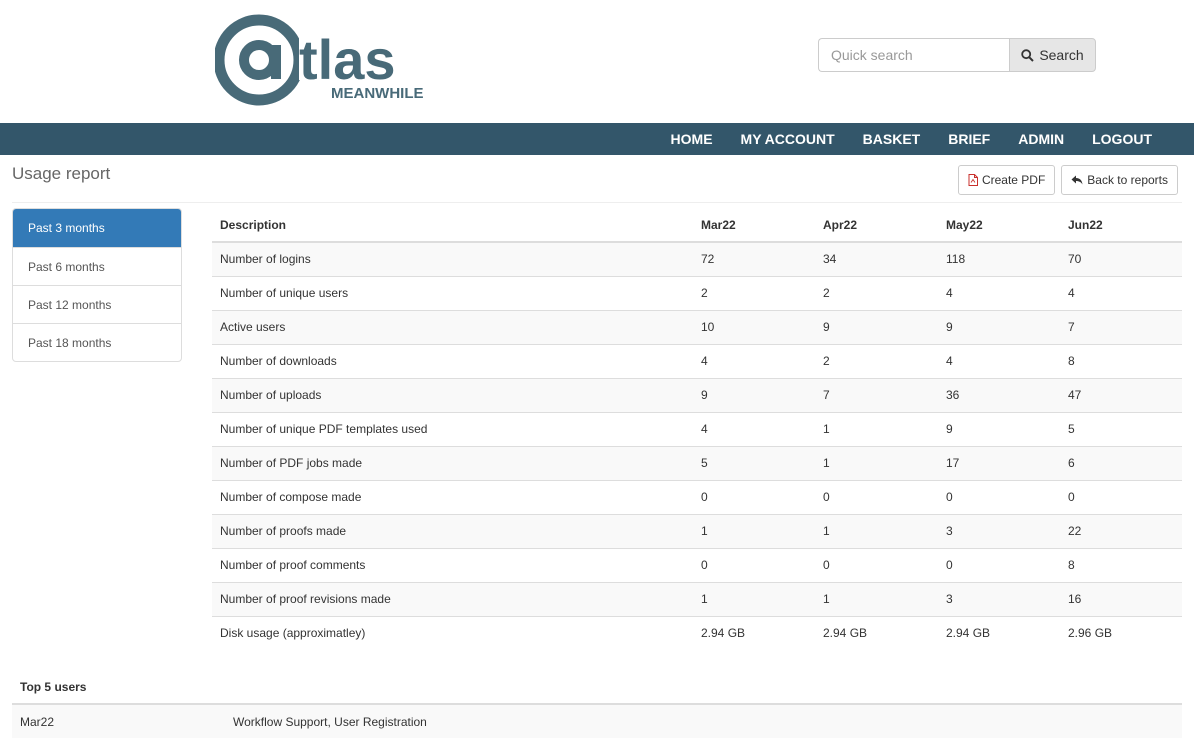  Describe the element at coordinates (61, 173) in the screenshot. I see `page-title: Usage report` at that location.